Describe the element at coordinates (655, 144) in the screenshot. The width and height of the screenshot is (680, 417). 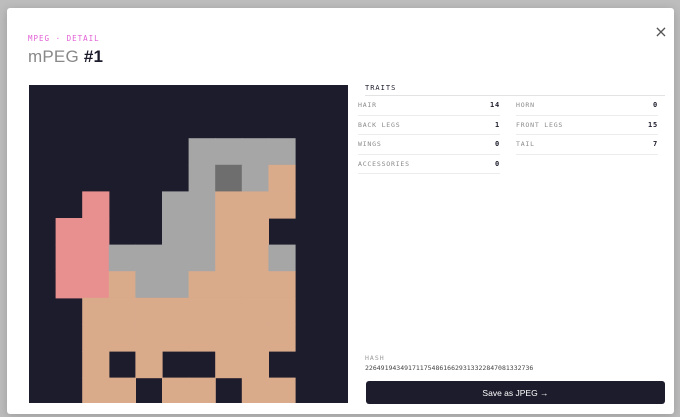
I see `trait-value: 7` at that location.